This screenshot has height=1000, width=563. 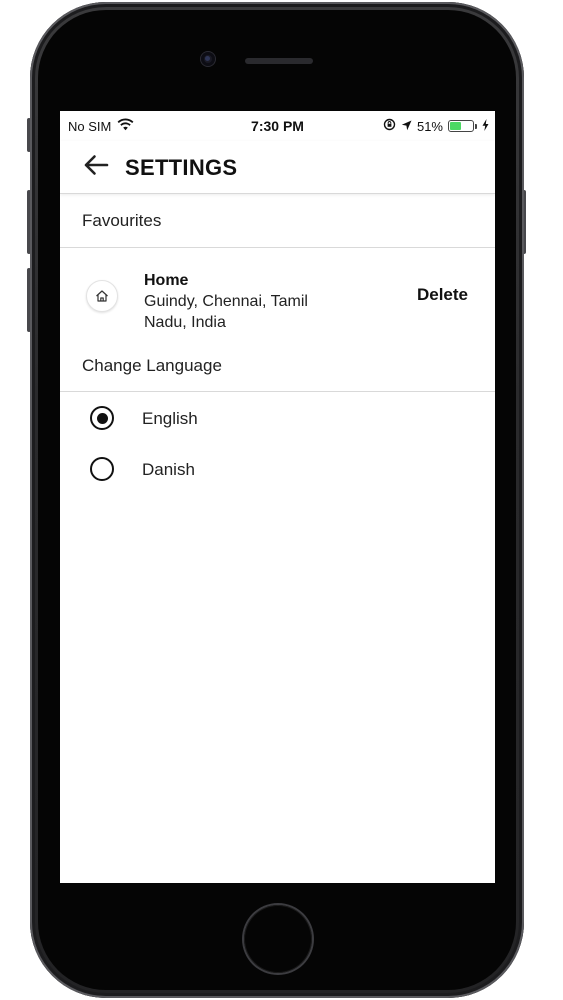 What do you see at coordinates (278, 939) in the screenshot?
I see `home-button` at bounding box center [278, 939].